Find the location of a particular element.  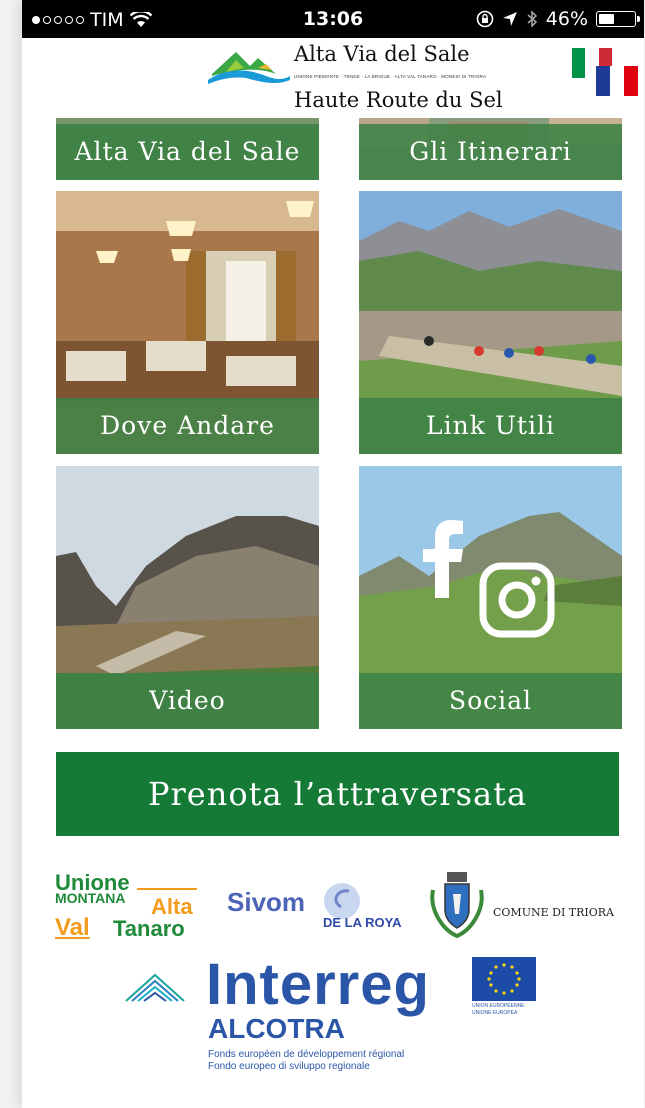

tile-social: Social is located at coordinates (490, 597).